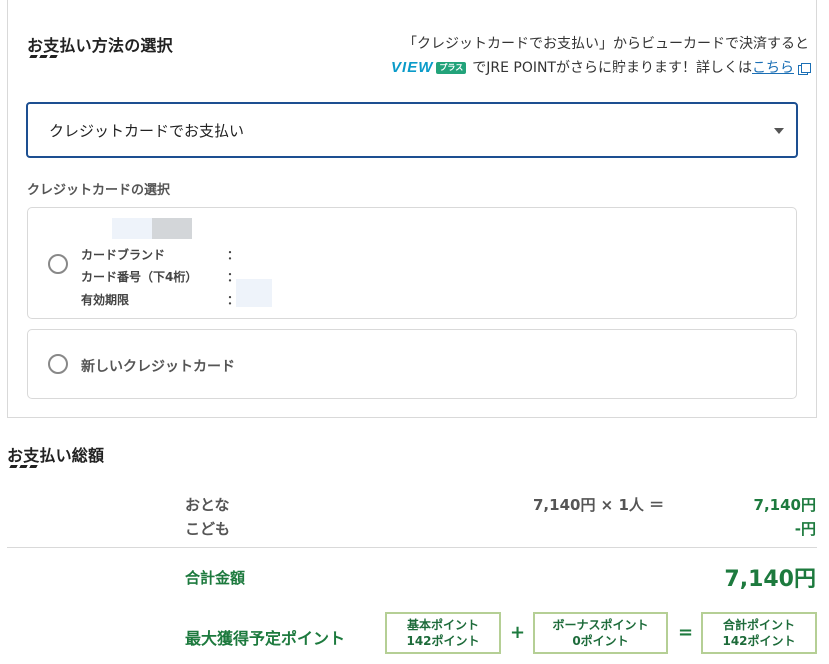 This screenshot has height=664, width=829. What do you see at coordinates (600, 625) in the screenshot?
I see `bonus-points-label: ボーナスポイント` at bounding box center [600, 625].